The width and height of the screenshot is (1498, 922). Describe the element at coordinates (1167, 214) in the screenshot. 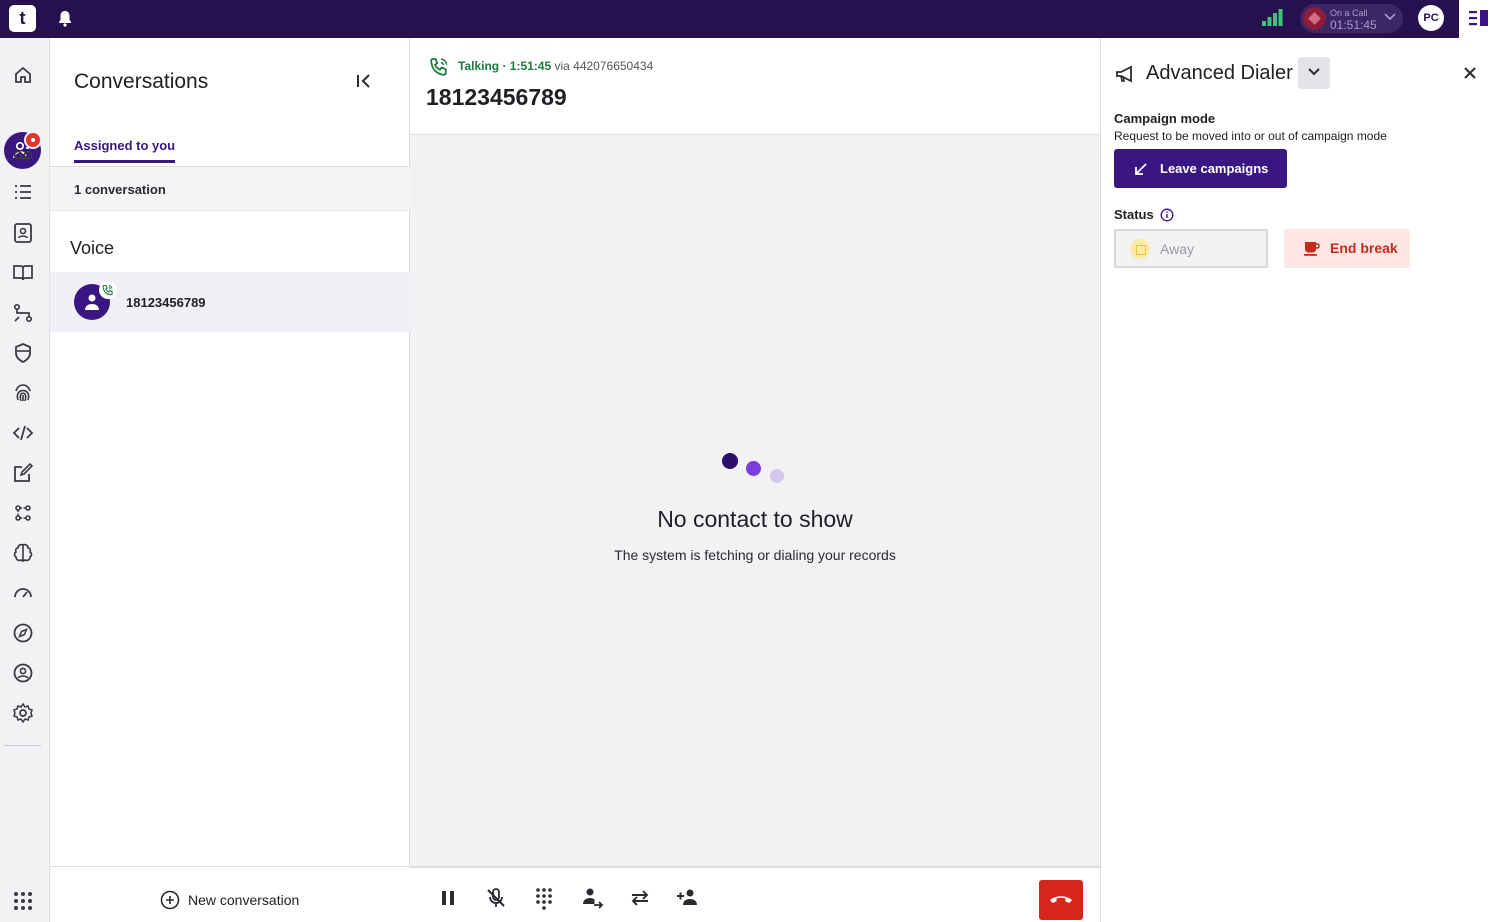

I see `info-icon` at that location.